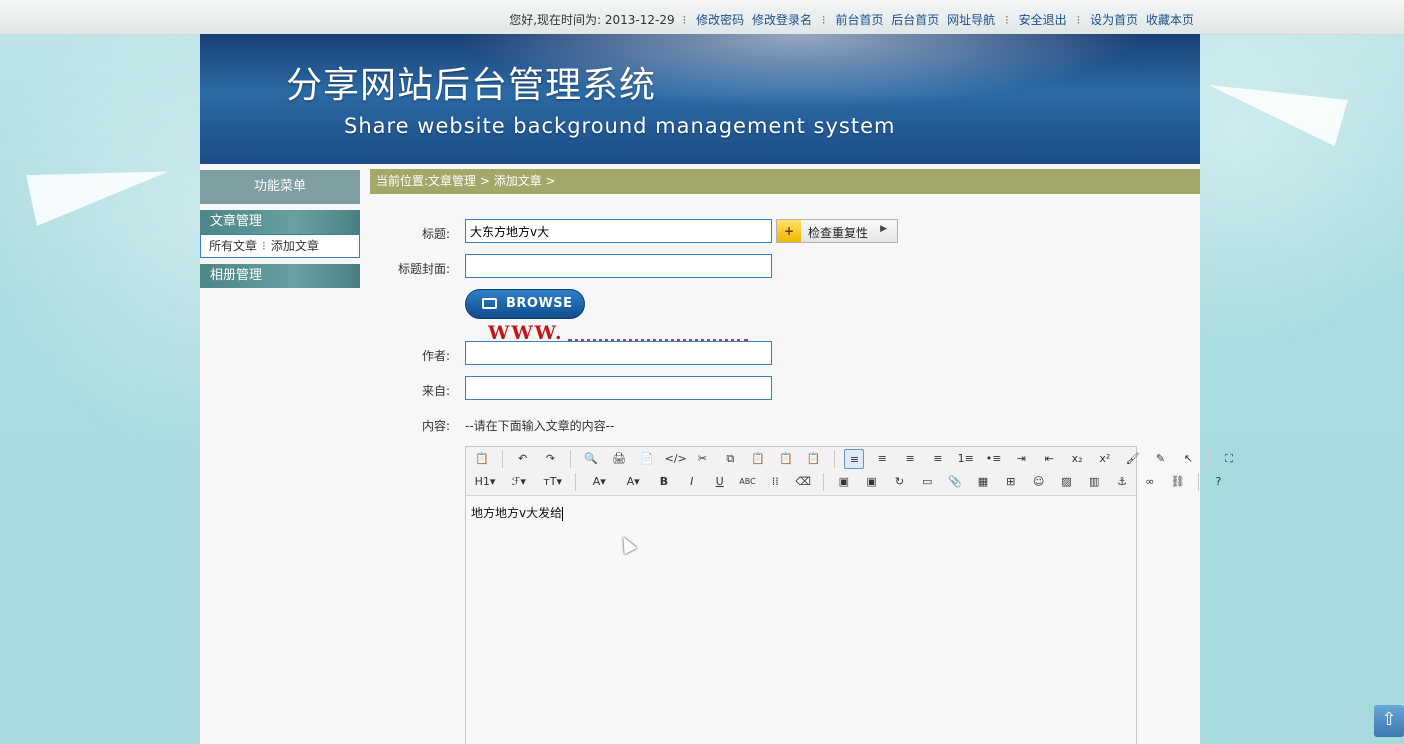  Describe the element at coordinates (1161, 459) in the screenshot. I see `format-painter-icon: ✎` at that location.